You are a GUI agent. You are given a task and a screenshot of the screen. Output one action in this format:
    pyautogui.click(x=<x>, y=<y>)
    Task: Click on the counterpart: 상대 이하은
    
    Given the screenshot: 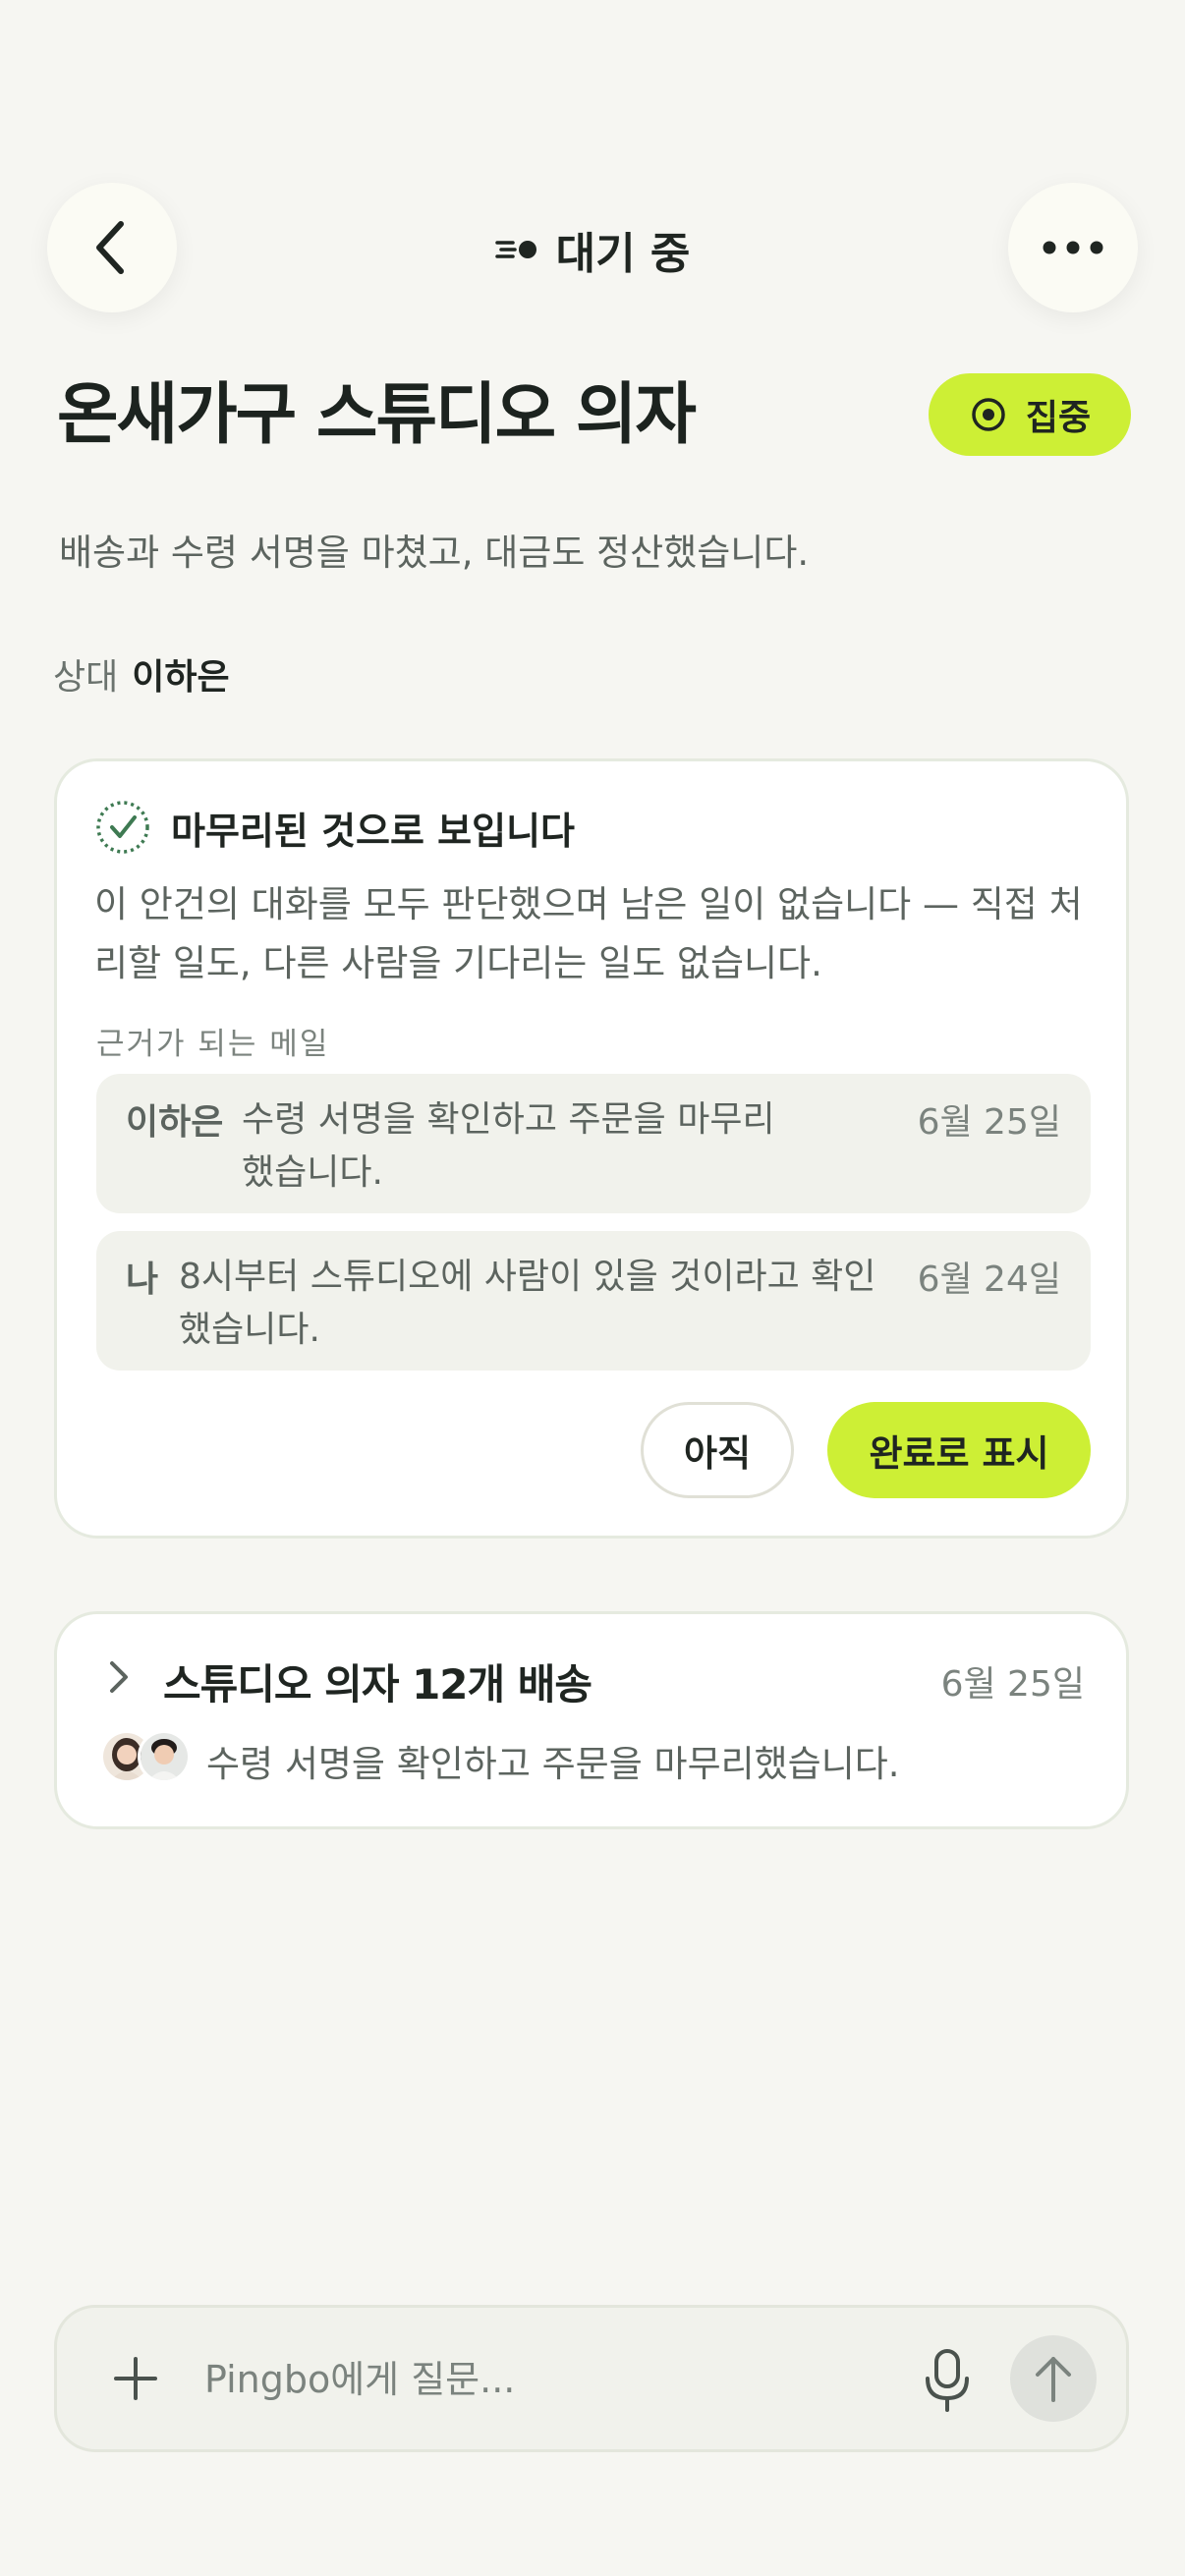 What is the action you would take?
    pyautogui.click(x=141, y=674)
    